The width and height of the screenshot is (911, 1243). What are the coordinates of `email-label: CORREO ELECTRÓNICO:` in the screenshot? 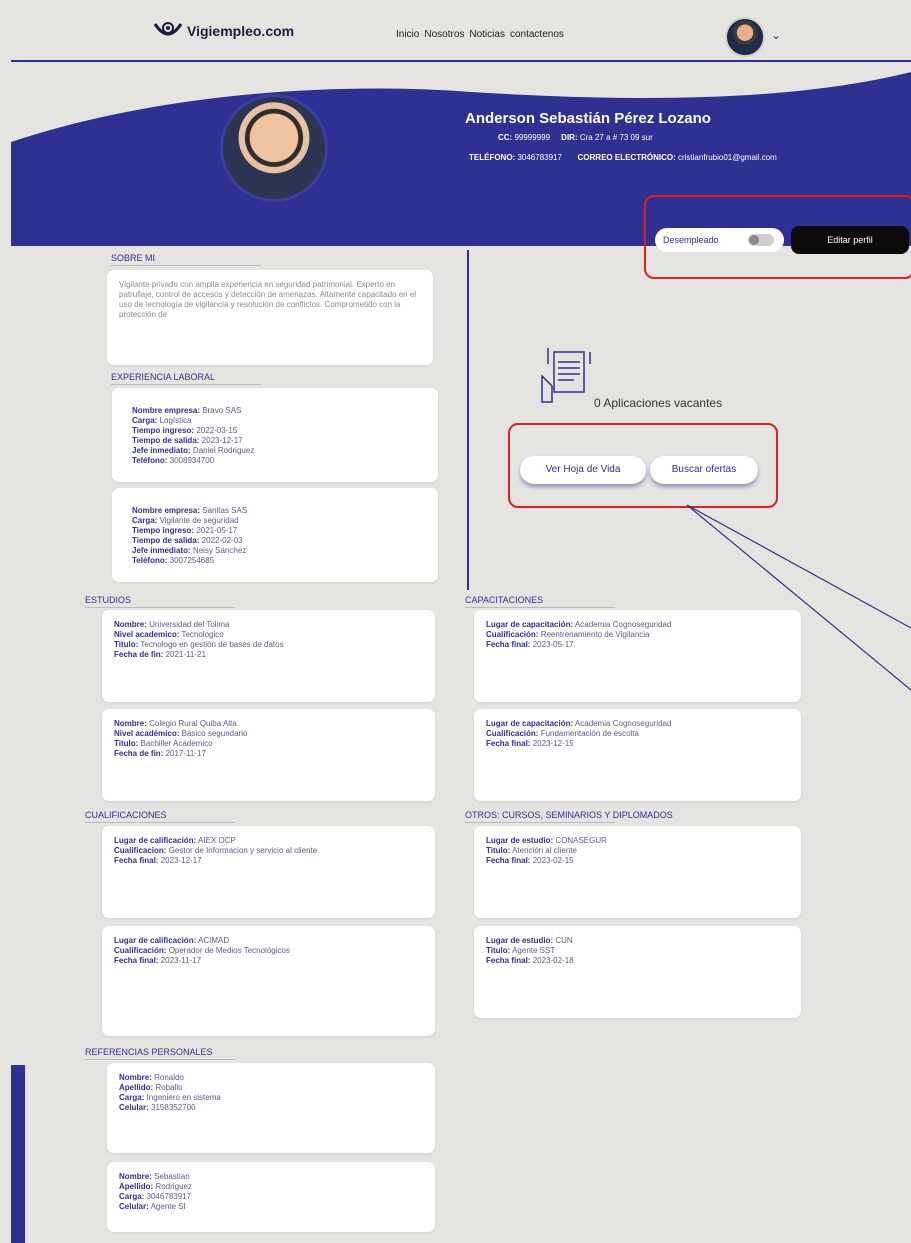 It's located at (626, 157).